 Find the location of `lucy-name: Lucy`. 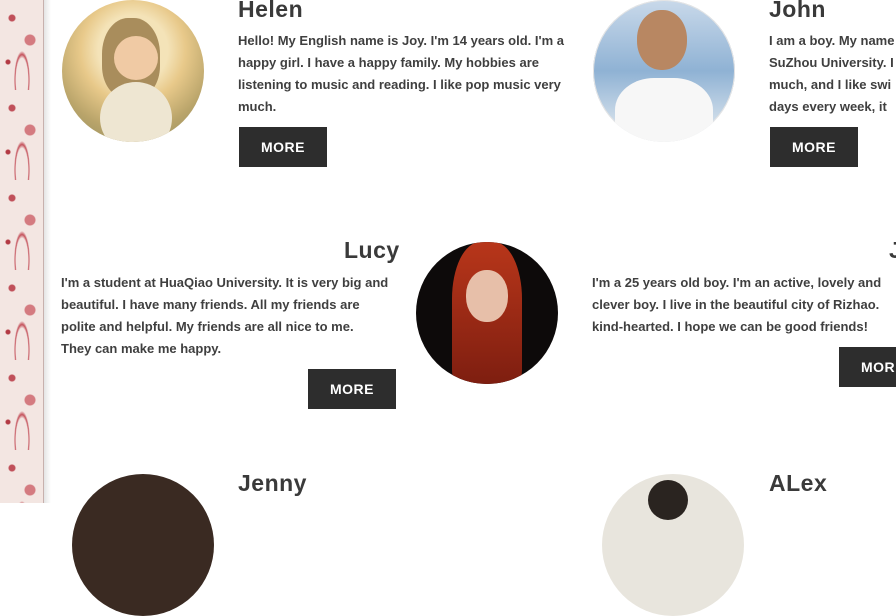

lucy-name: Lucy is located at coordinates (372, 250).